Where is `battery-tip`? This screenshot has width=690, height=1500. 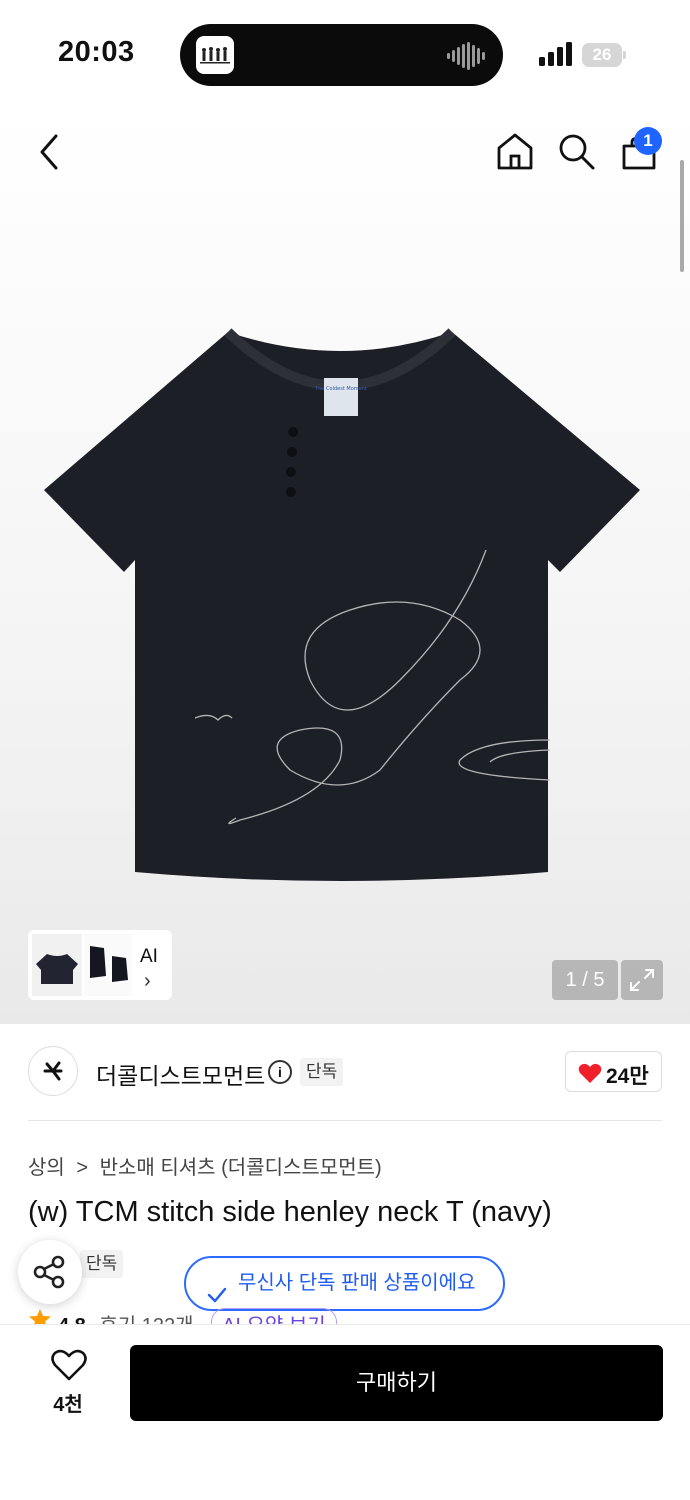
battery-tip is located at coordinates (624, 55).